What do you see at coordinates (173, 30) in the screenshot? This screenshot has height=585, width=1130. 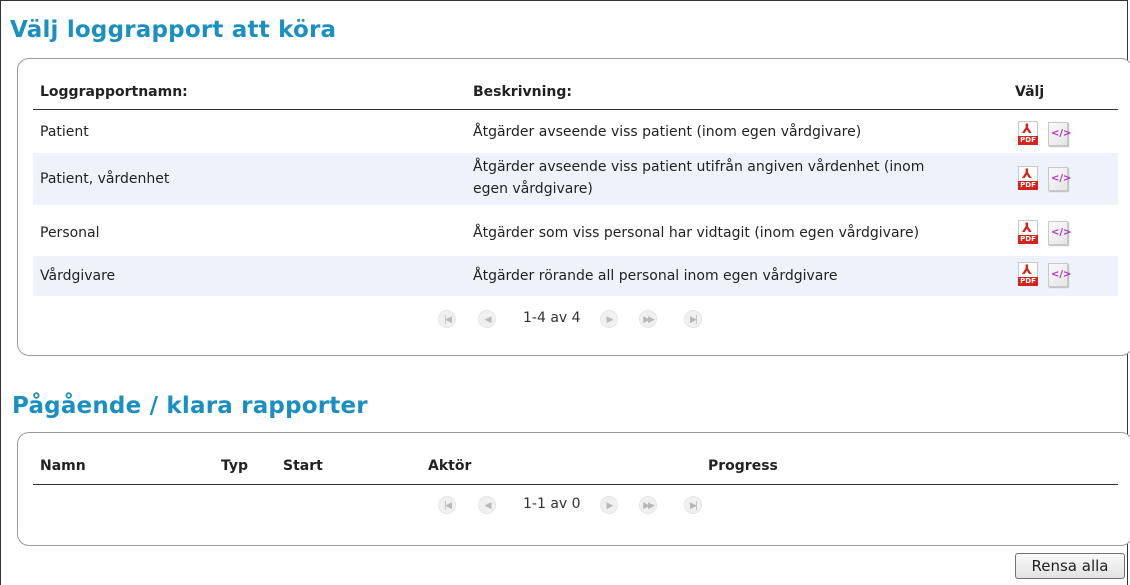 I see `report-selection-title: Välj loggrapport att köra` at bounding box center [173, 30].